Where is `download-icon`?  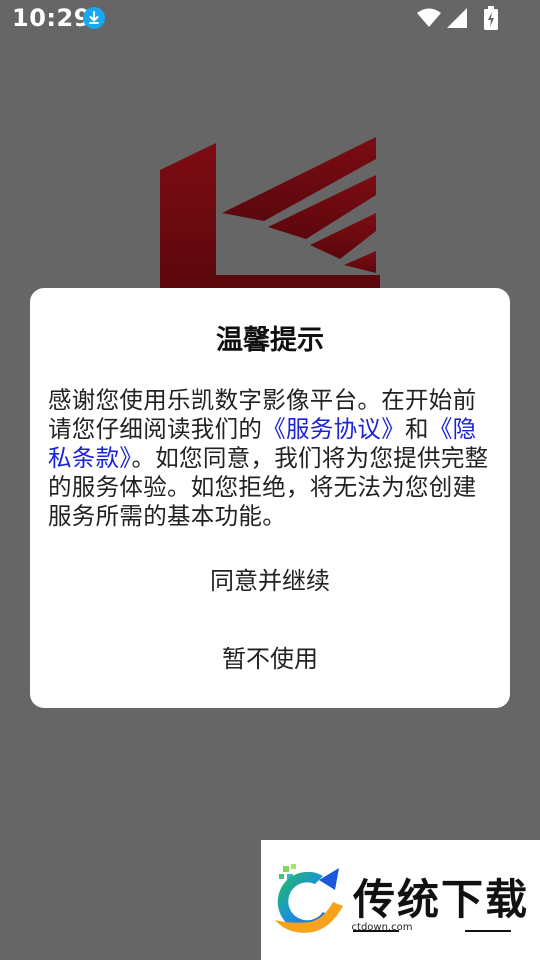
download-icon is located at coordinates (94, 18).